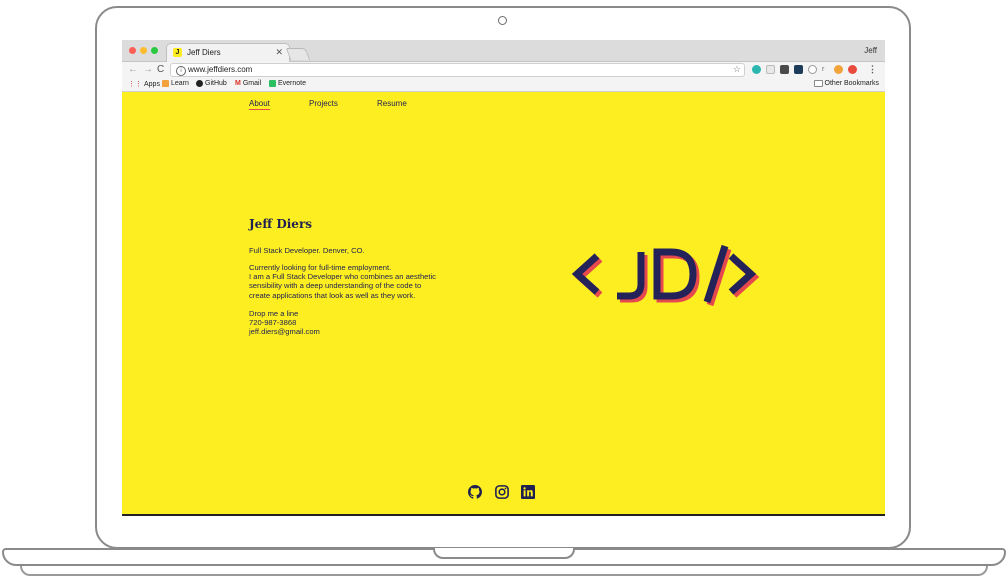 The width and height of the screenshot is (1008, 584). Describe the element at coordinates (160, 70) in the screenshot. I see `reload-icon: C` at that location.